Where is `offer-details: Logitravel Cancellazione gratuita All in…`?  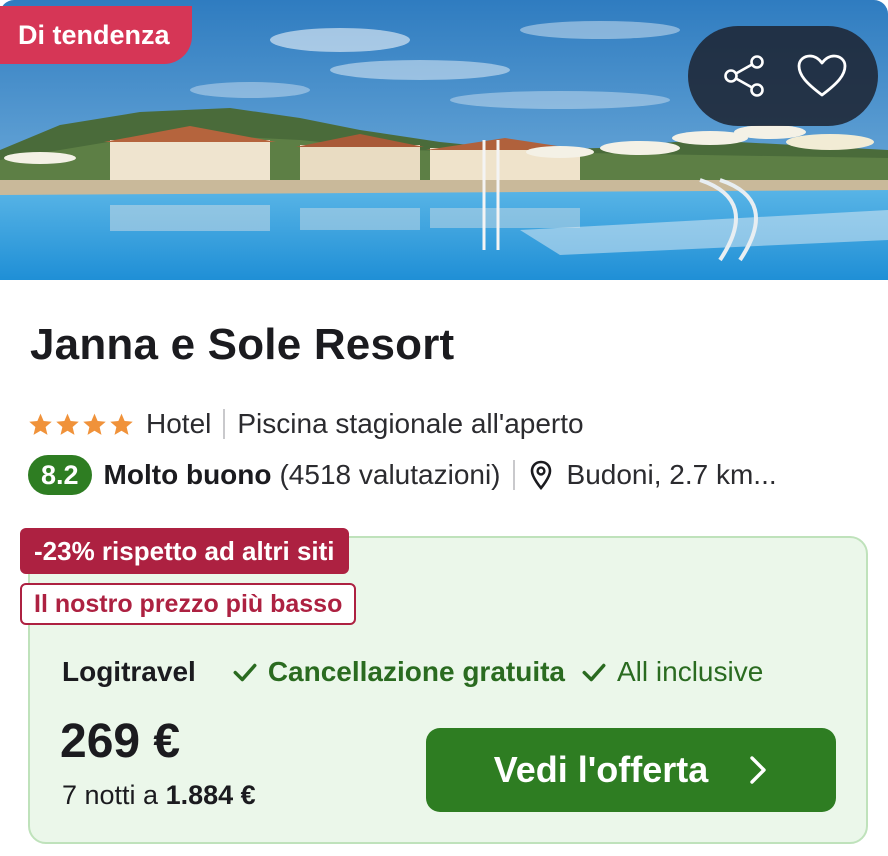 offer-details: Logitravel Cancellazione gratuita All in… is located at coordinates (412, 672).